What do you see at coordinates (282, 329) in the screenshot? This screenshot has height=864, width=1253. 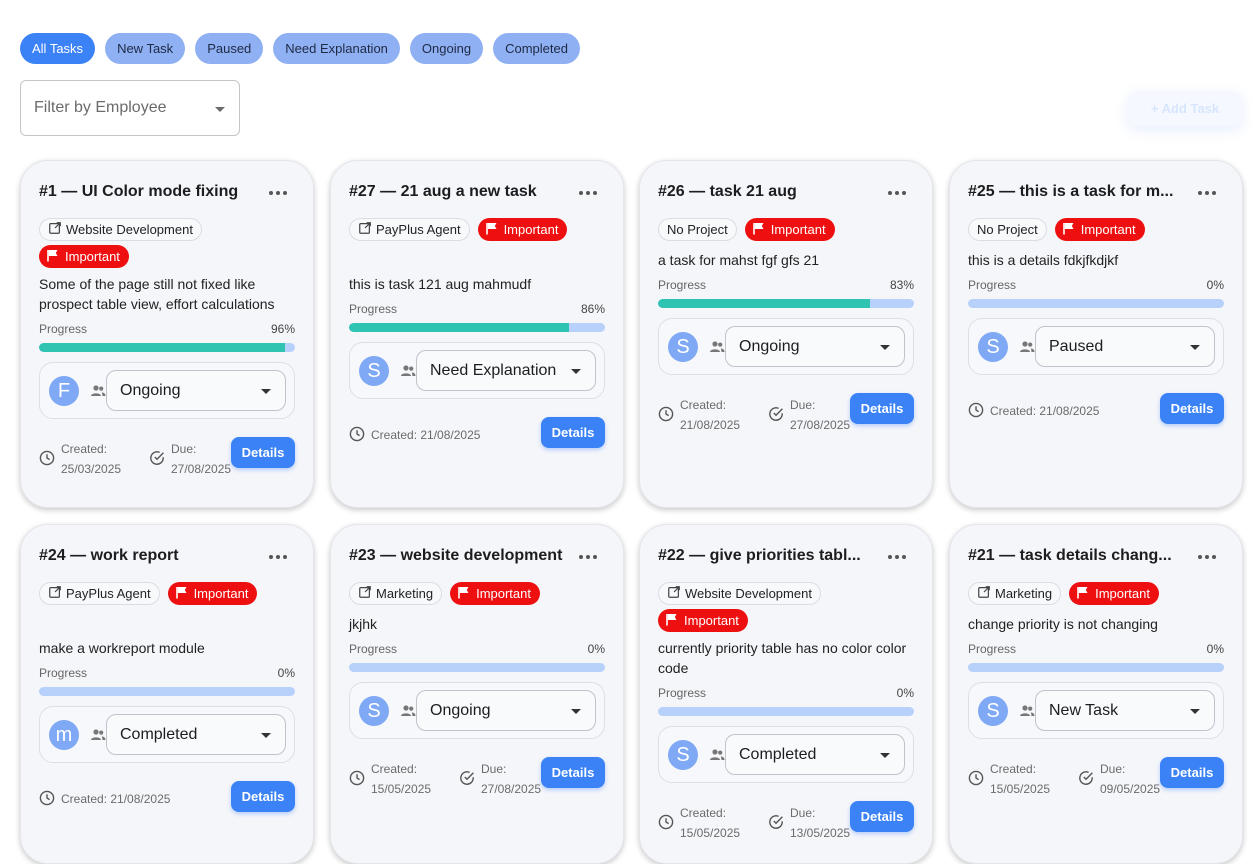 I see `progress-value: 96%` at bounding box center [282, 329].